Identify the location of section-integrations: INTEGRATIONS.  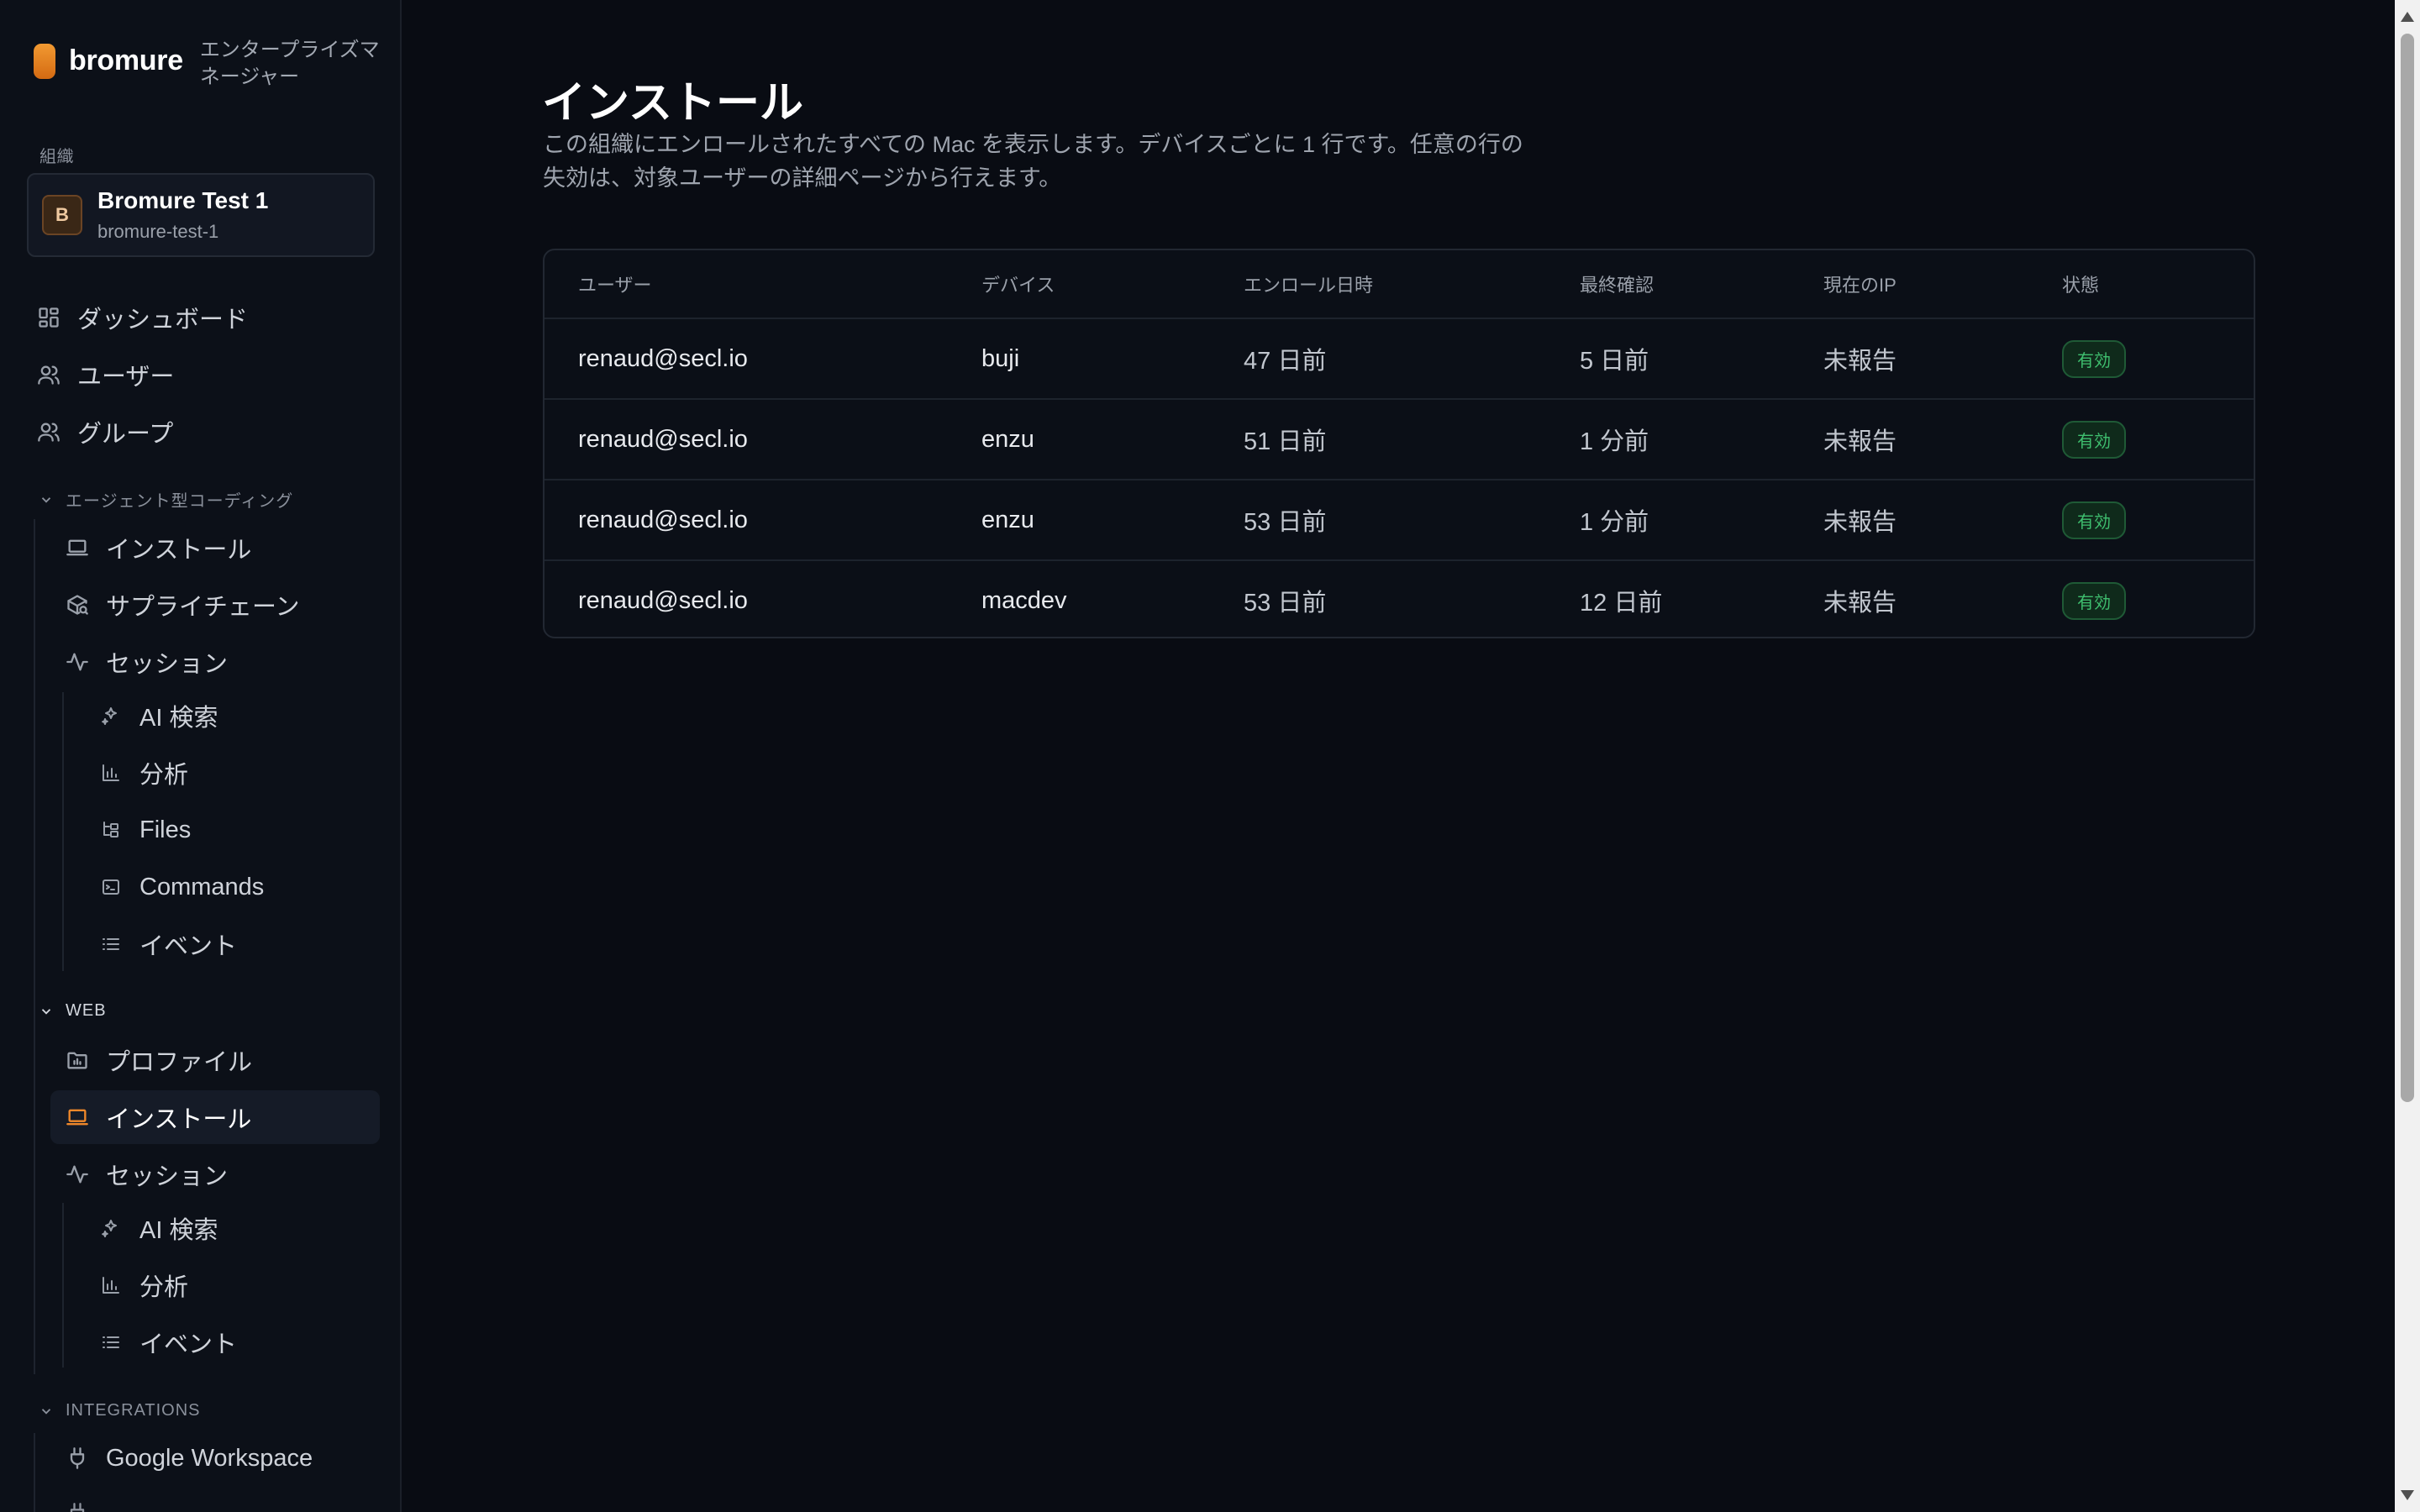
(120, 1410).